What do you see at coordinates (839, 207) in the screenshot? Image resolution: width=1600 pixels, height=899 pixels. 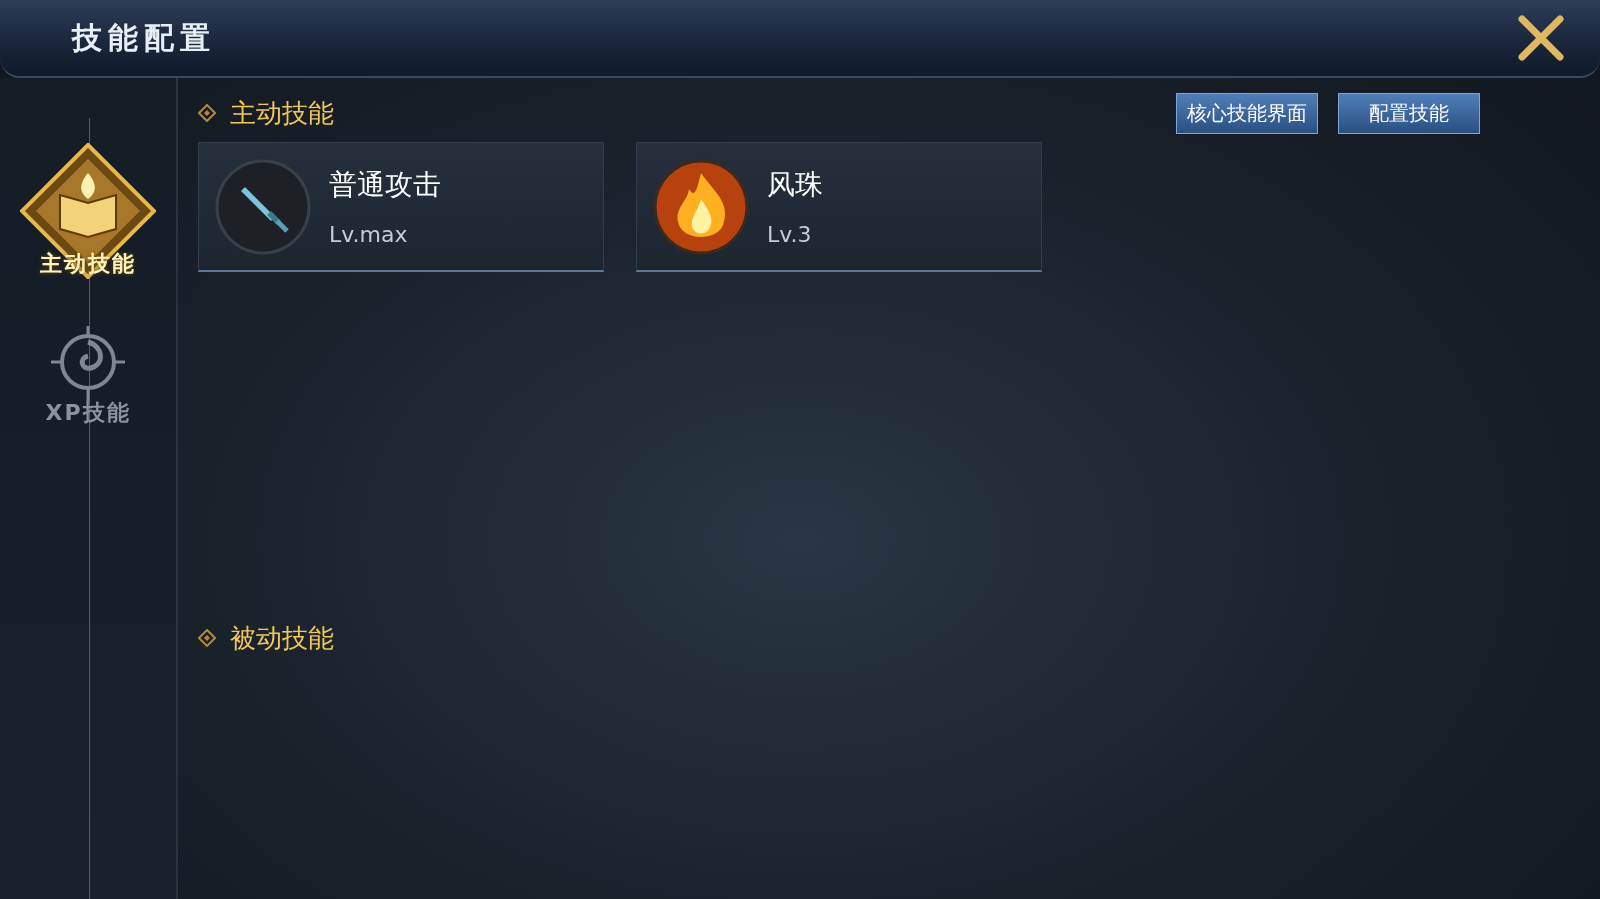 I see `skill-card: 风珠 Lv.3` at bounding box center [839, 207].